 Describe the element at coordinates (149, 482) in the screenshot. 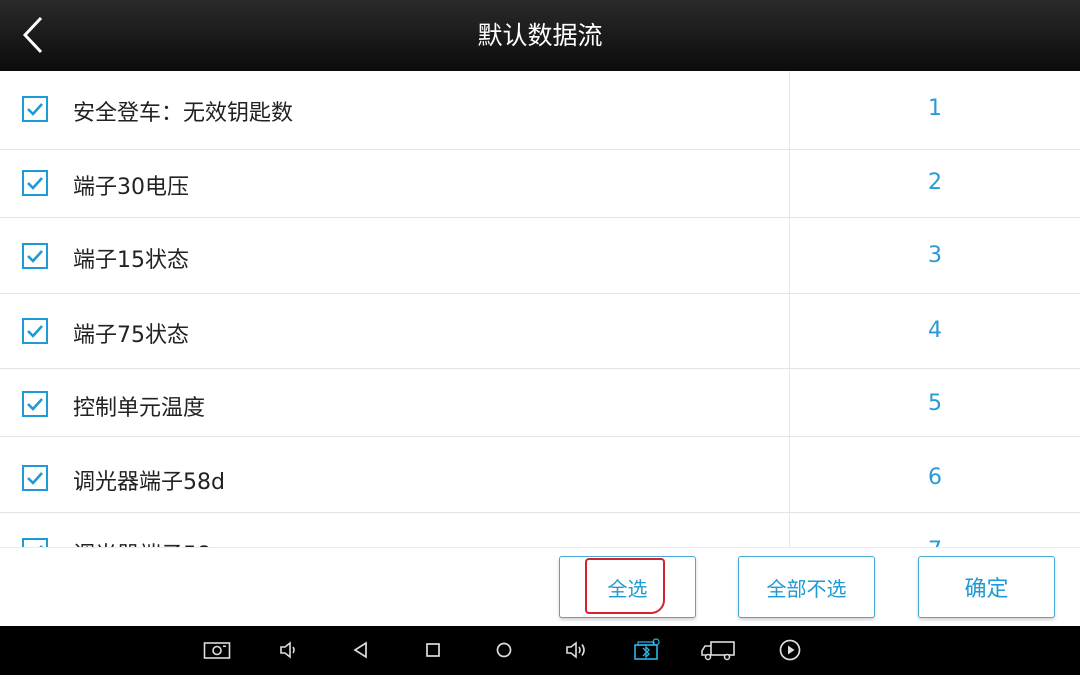

I see `item-label: 调光器端子58d` at that location.